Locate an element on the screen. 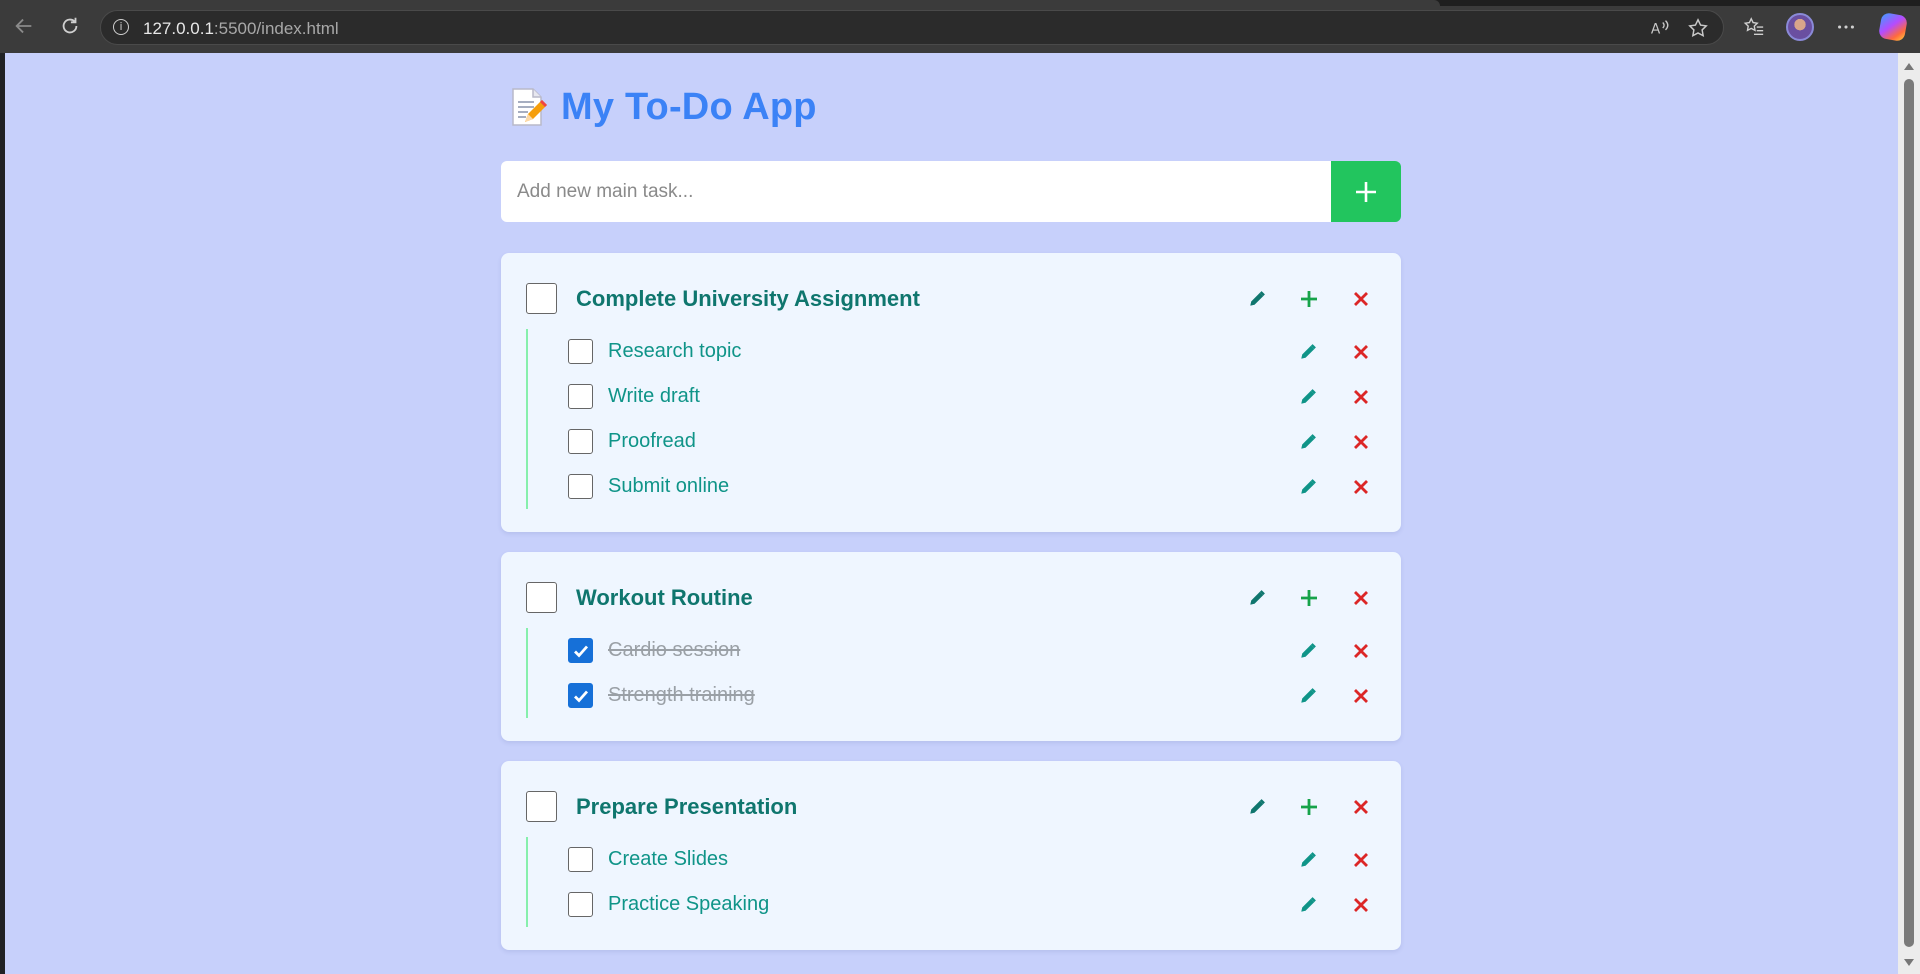 Image resolution: width=1920 pixels, height=974 pixels. url-path: :5500/index.html is located at coordinates (276, 28).